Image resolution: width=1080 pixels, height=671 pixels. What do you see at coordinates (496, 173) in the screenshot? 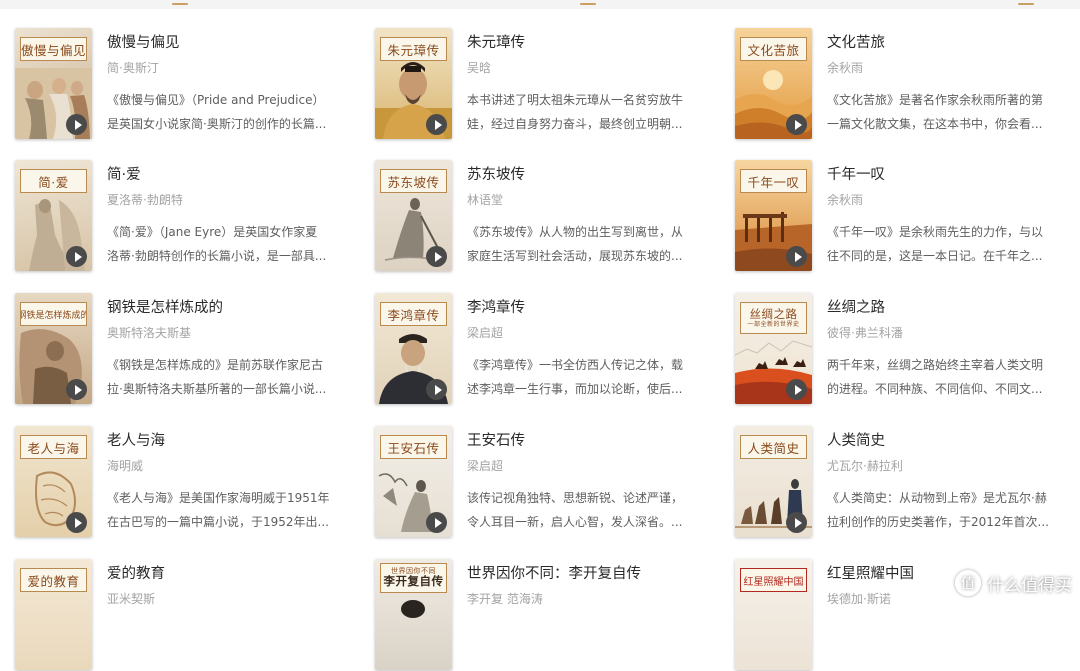
I see `book-title: 苏东坡传` at bounding box center [496, 173].